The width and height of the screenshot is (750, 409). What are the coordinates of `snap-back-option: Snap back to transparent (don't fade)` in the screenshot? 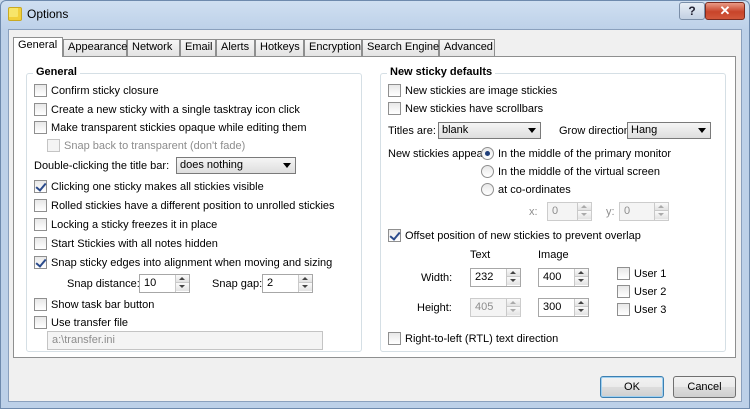 It's located at (146, 146).